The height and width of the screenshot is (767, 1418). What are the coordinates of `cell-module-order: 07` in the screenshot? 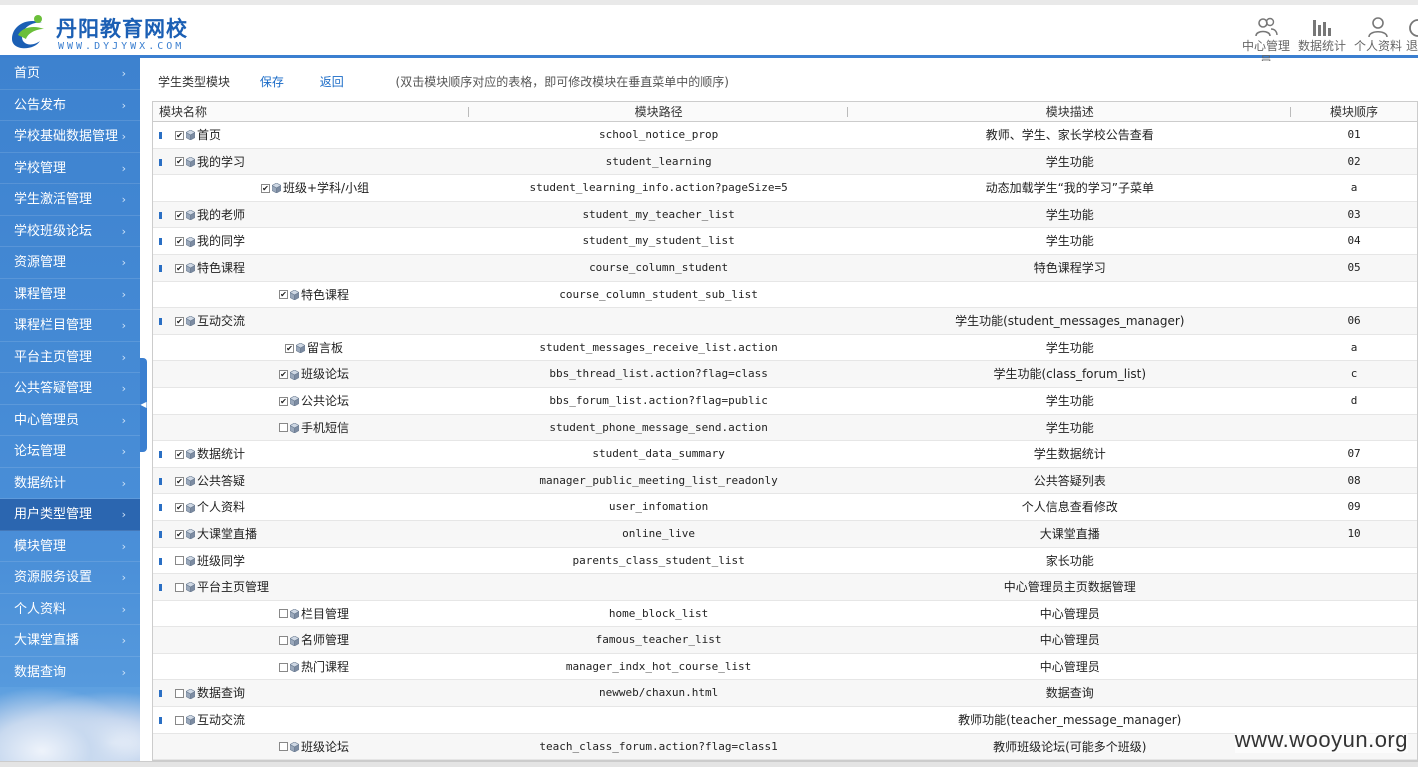 It's located at (1354, 454).